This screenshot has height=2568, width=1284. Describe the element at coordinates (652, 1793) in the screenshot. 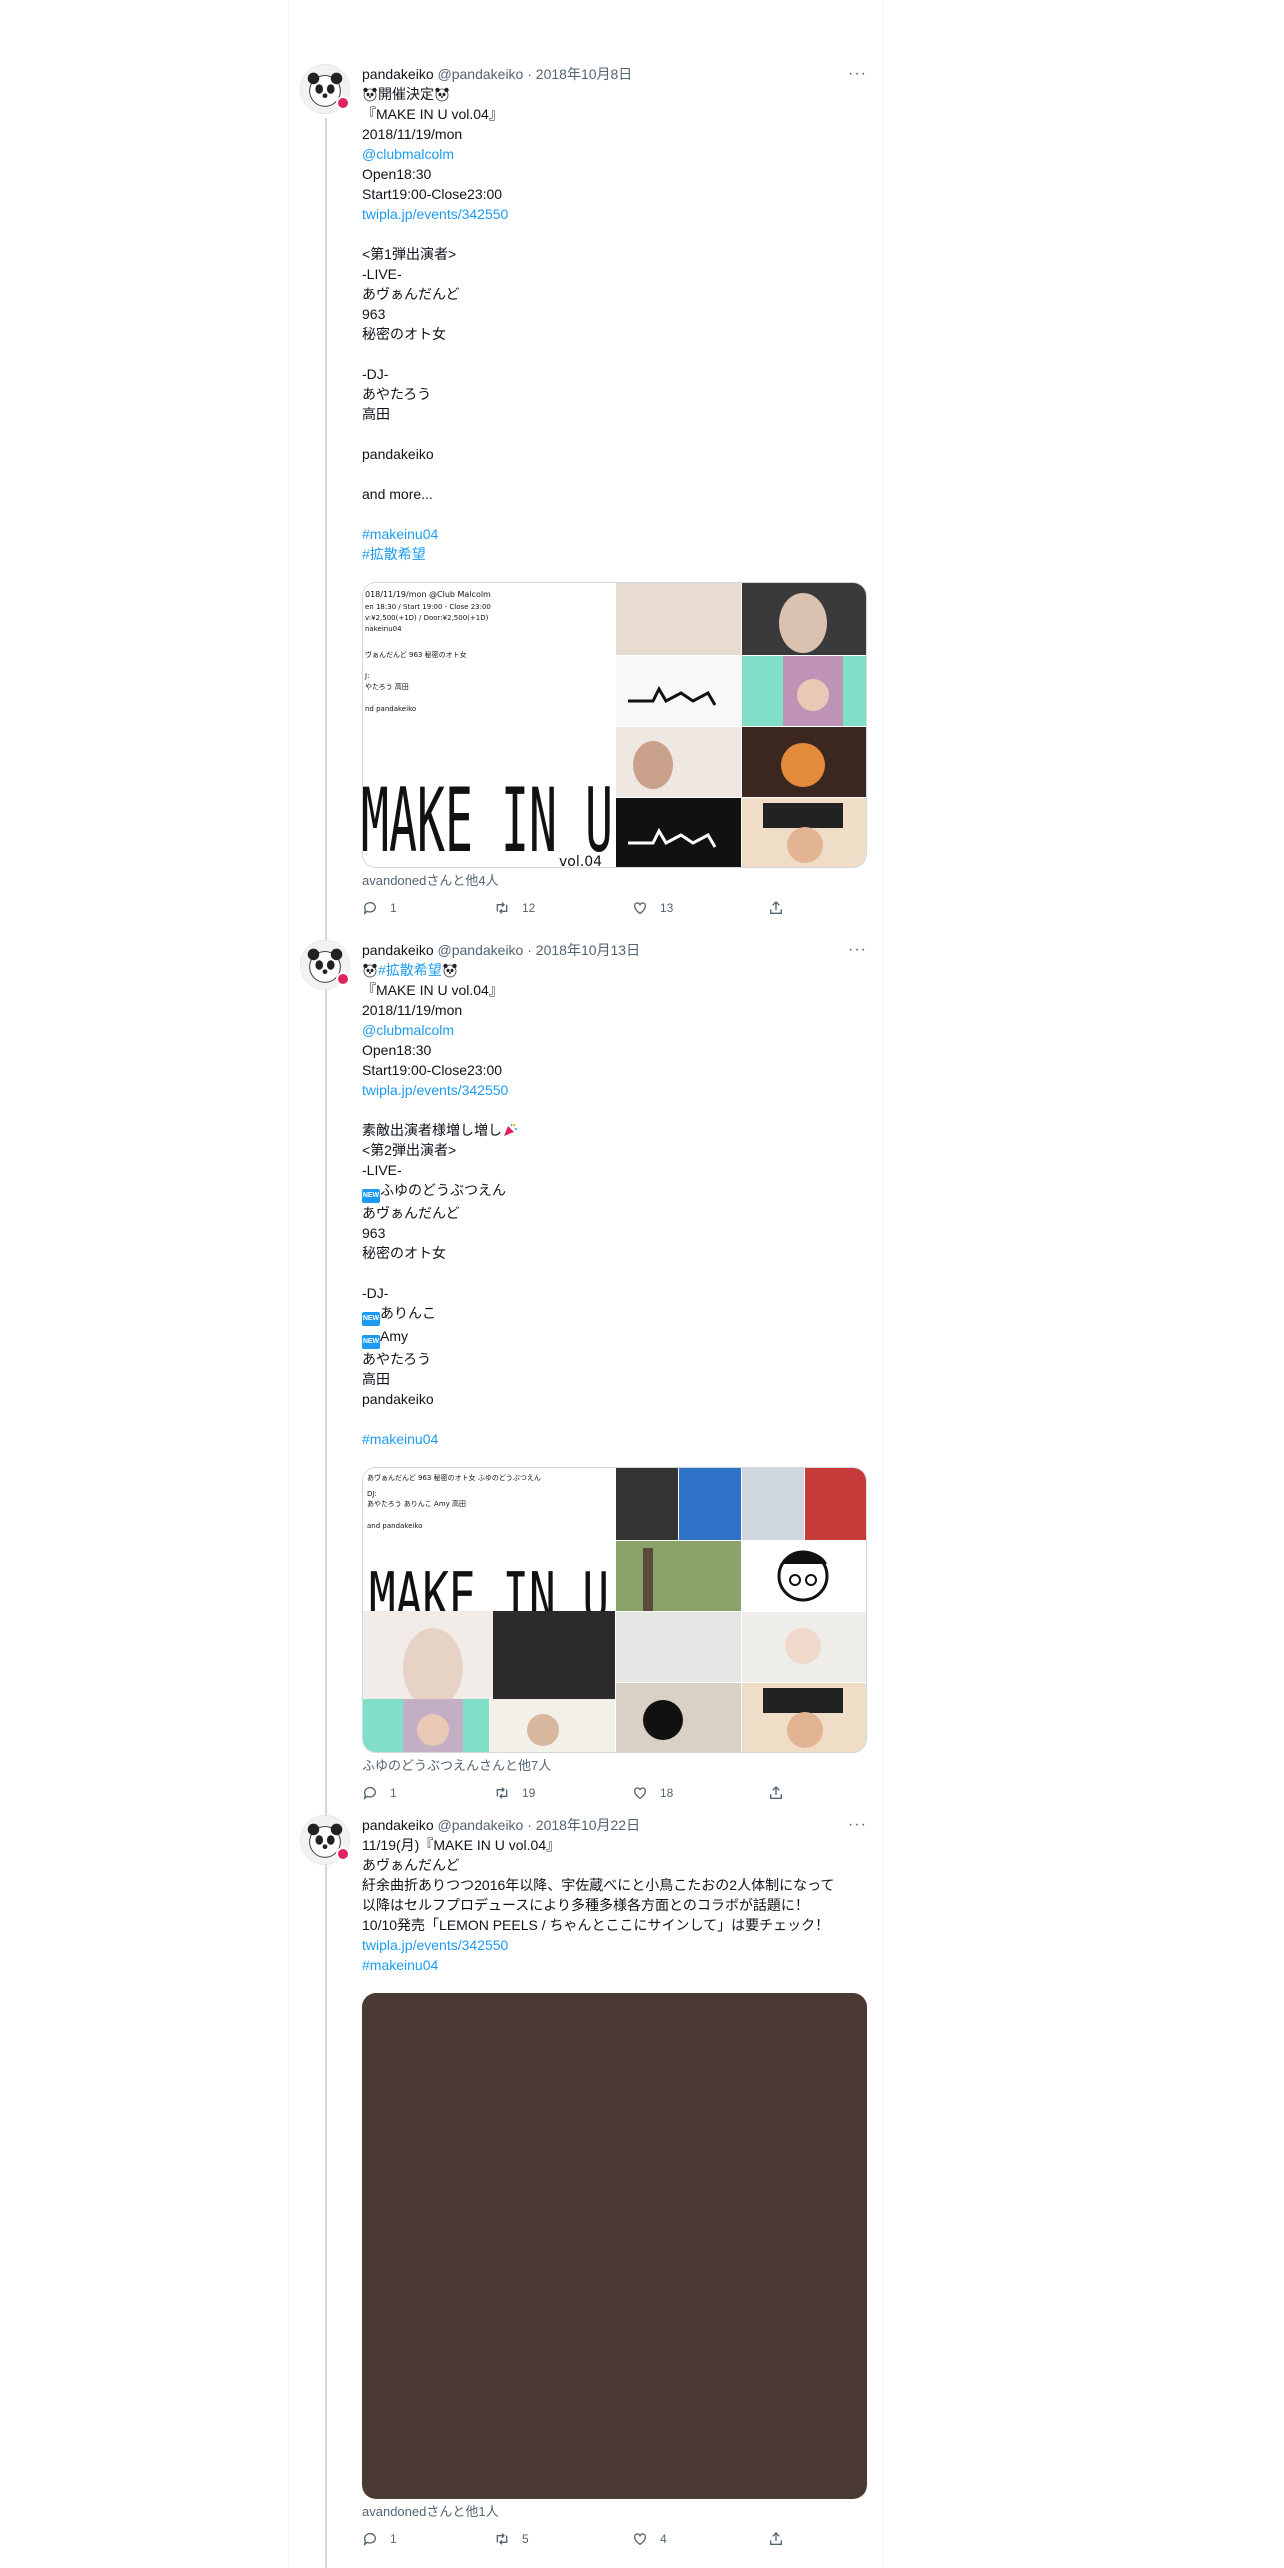

I see `like-button: 18` at that location.